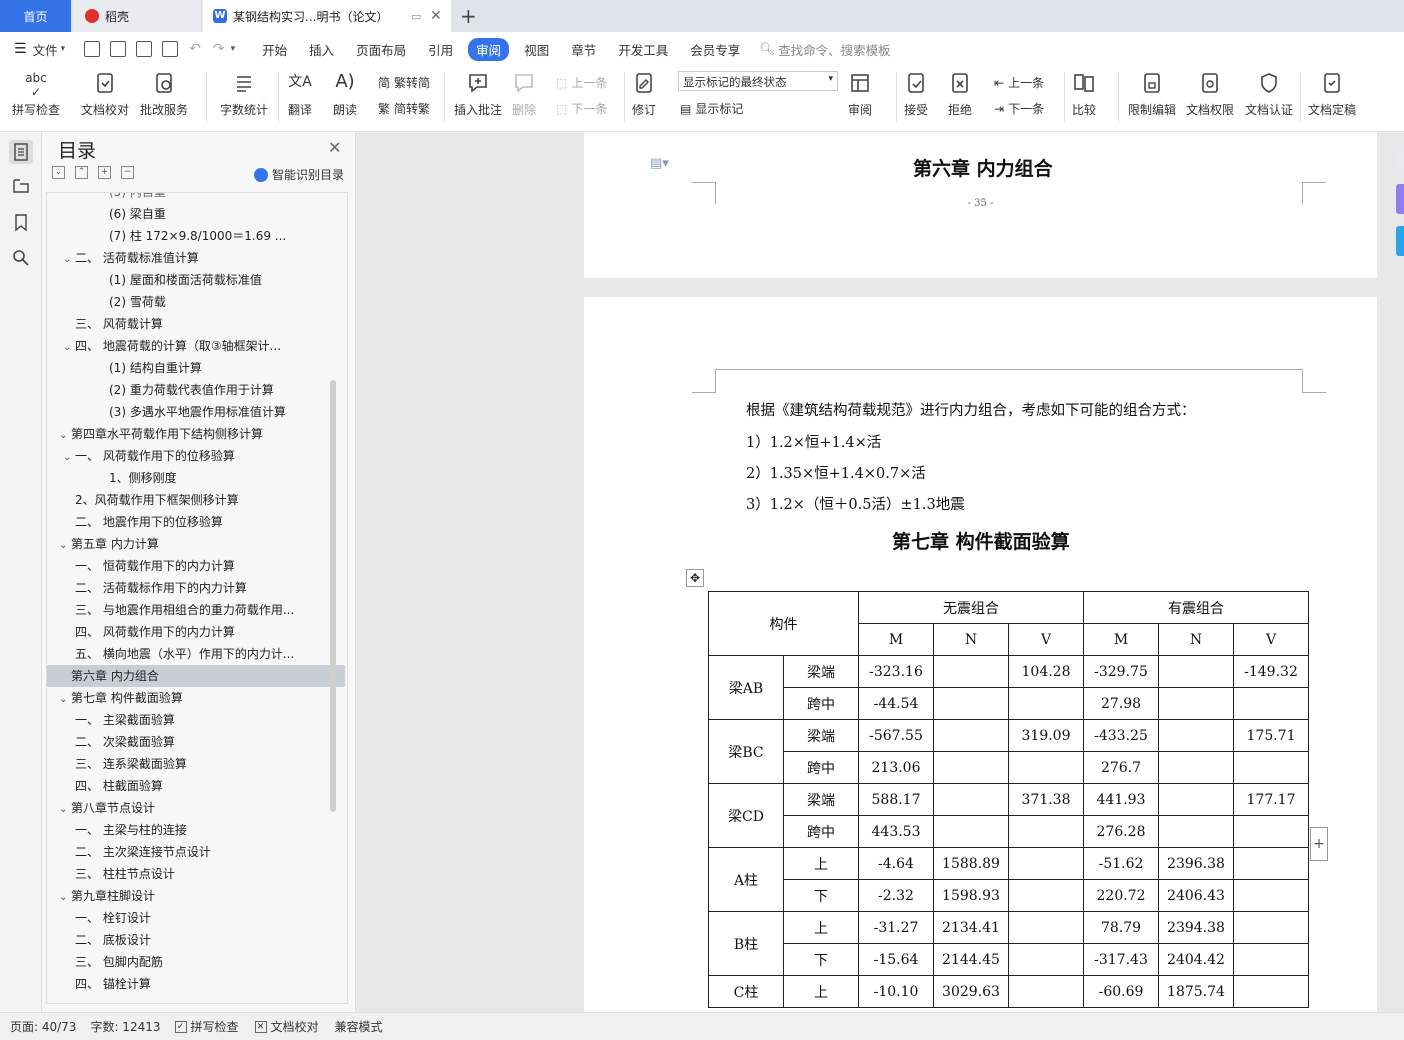  Describe the element at coordinates (1019, 82) in the screenshot. I see `prev-change-button: ⇤ 上一条` at that location.